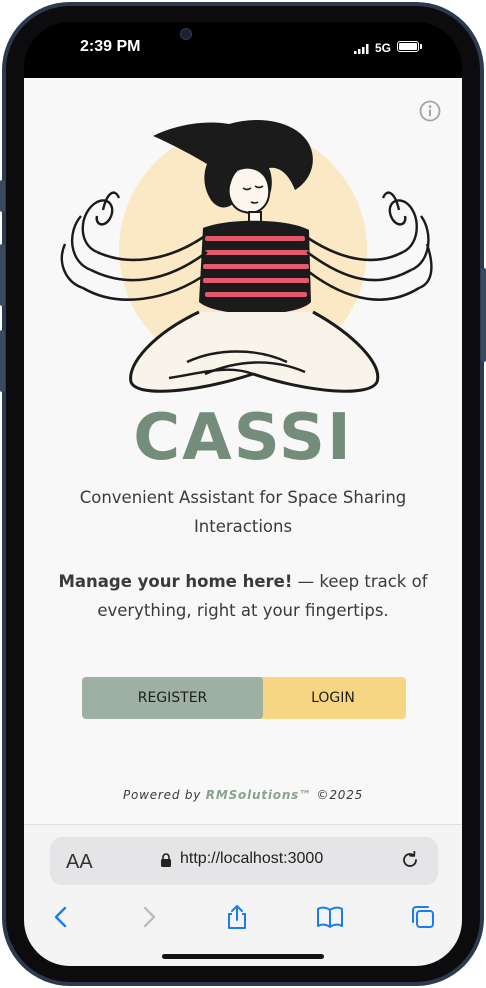 The image size is (486, 988). I want to click on home-indicator, so click(243, 956).